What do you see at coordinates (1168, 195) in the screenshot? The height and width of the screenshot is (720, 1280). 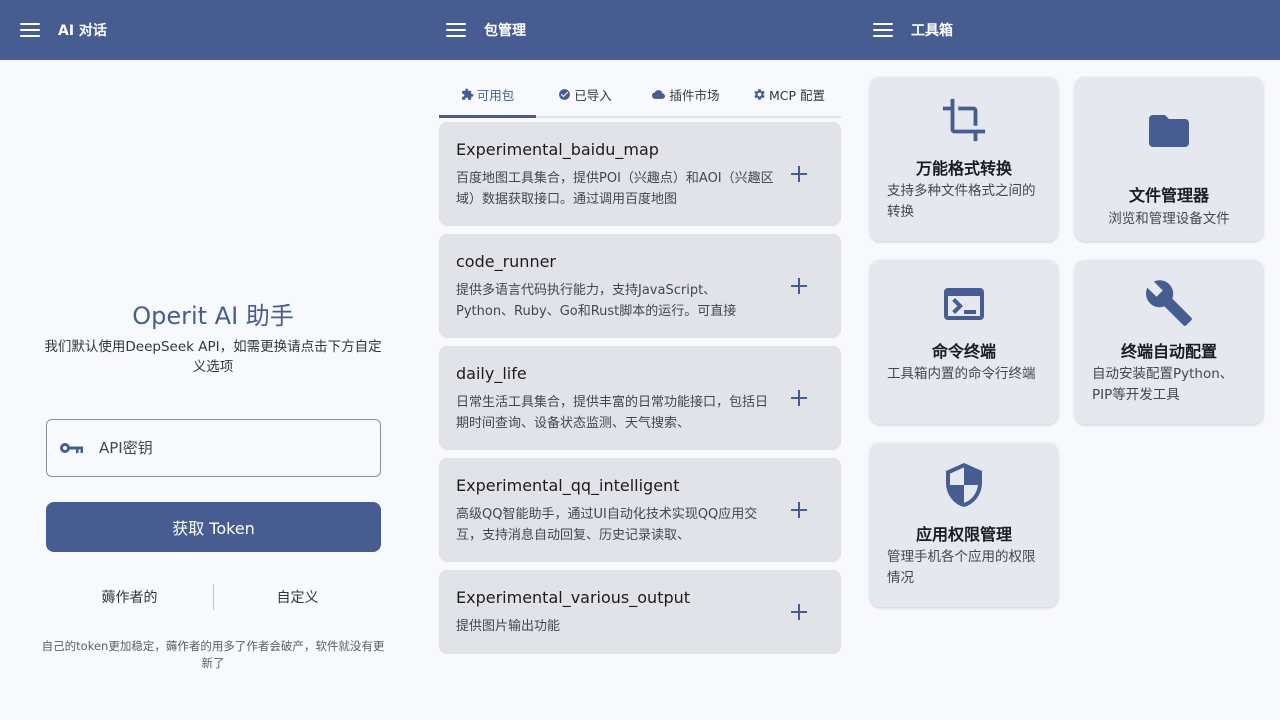 I see `tool-title: 文件管理器` at bounding box center [1168, 195].